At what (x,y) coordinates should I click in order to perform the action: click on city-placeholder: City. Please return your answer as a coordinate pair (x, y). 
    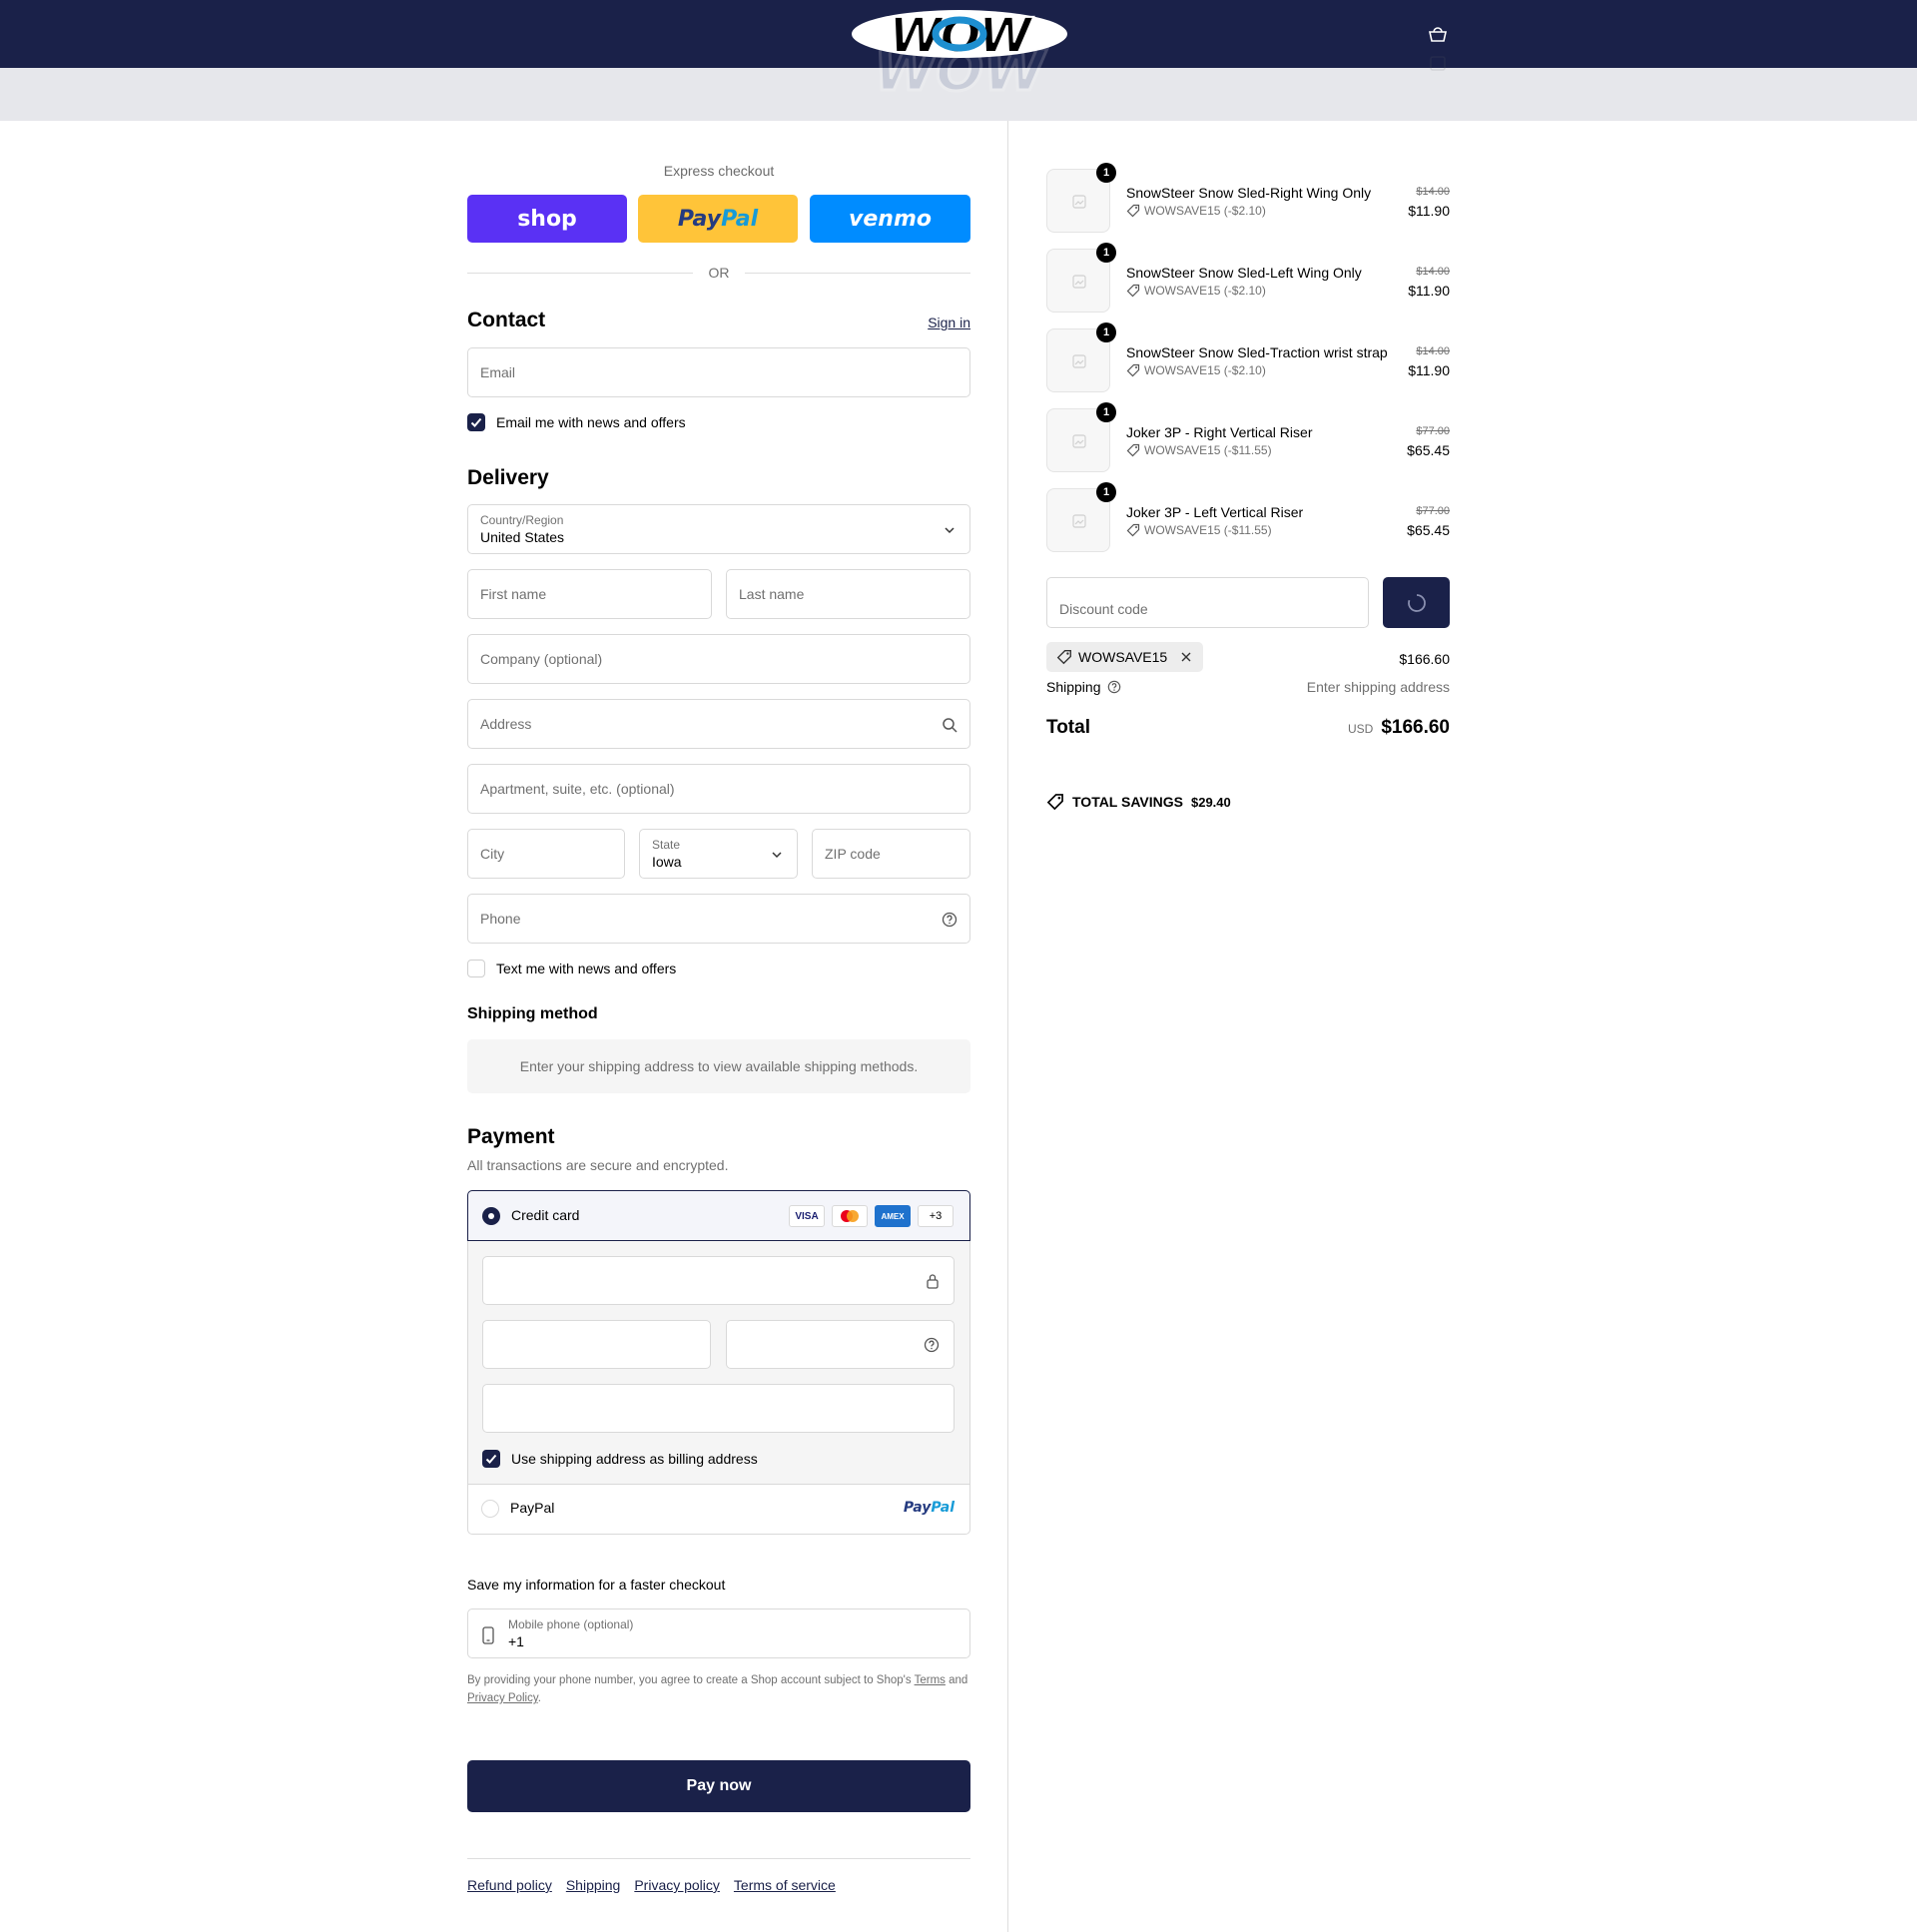
    Looking at the image, I should click on (492, 854).